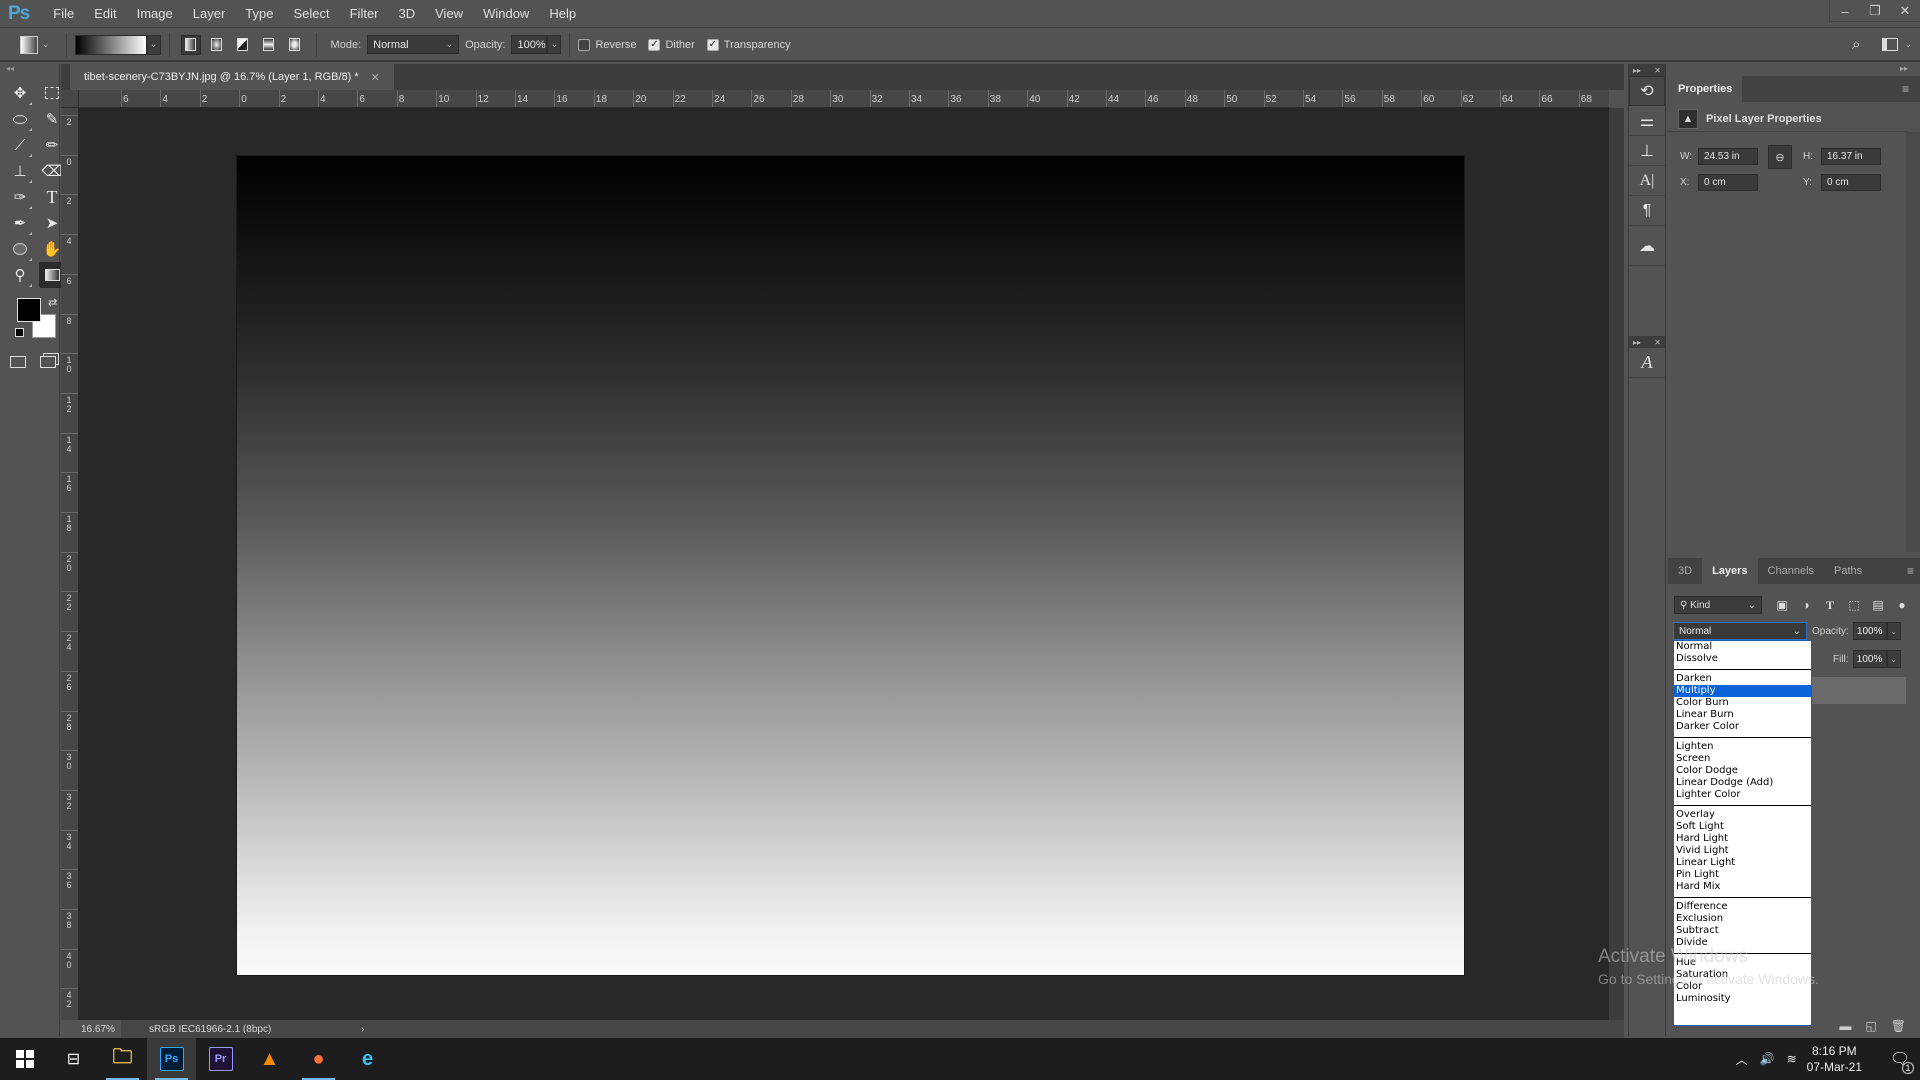 This screenshot has width=1920, height=1080. What do you see at coordinates (1742, 907) in the screenshot?
I see `blend-mode-option-difference: Difference` at bounding box center [1742, 907].